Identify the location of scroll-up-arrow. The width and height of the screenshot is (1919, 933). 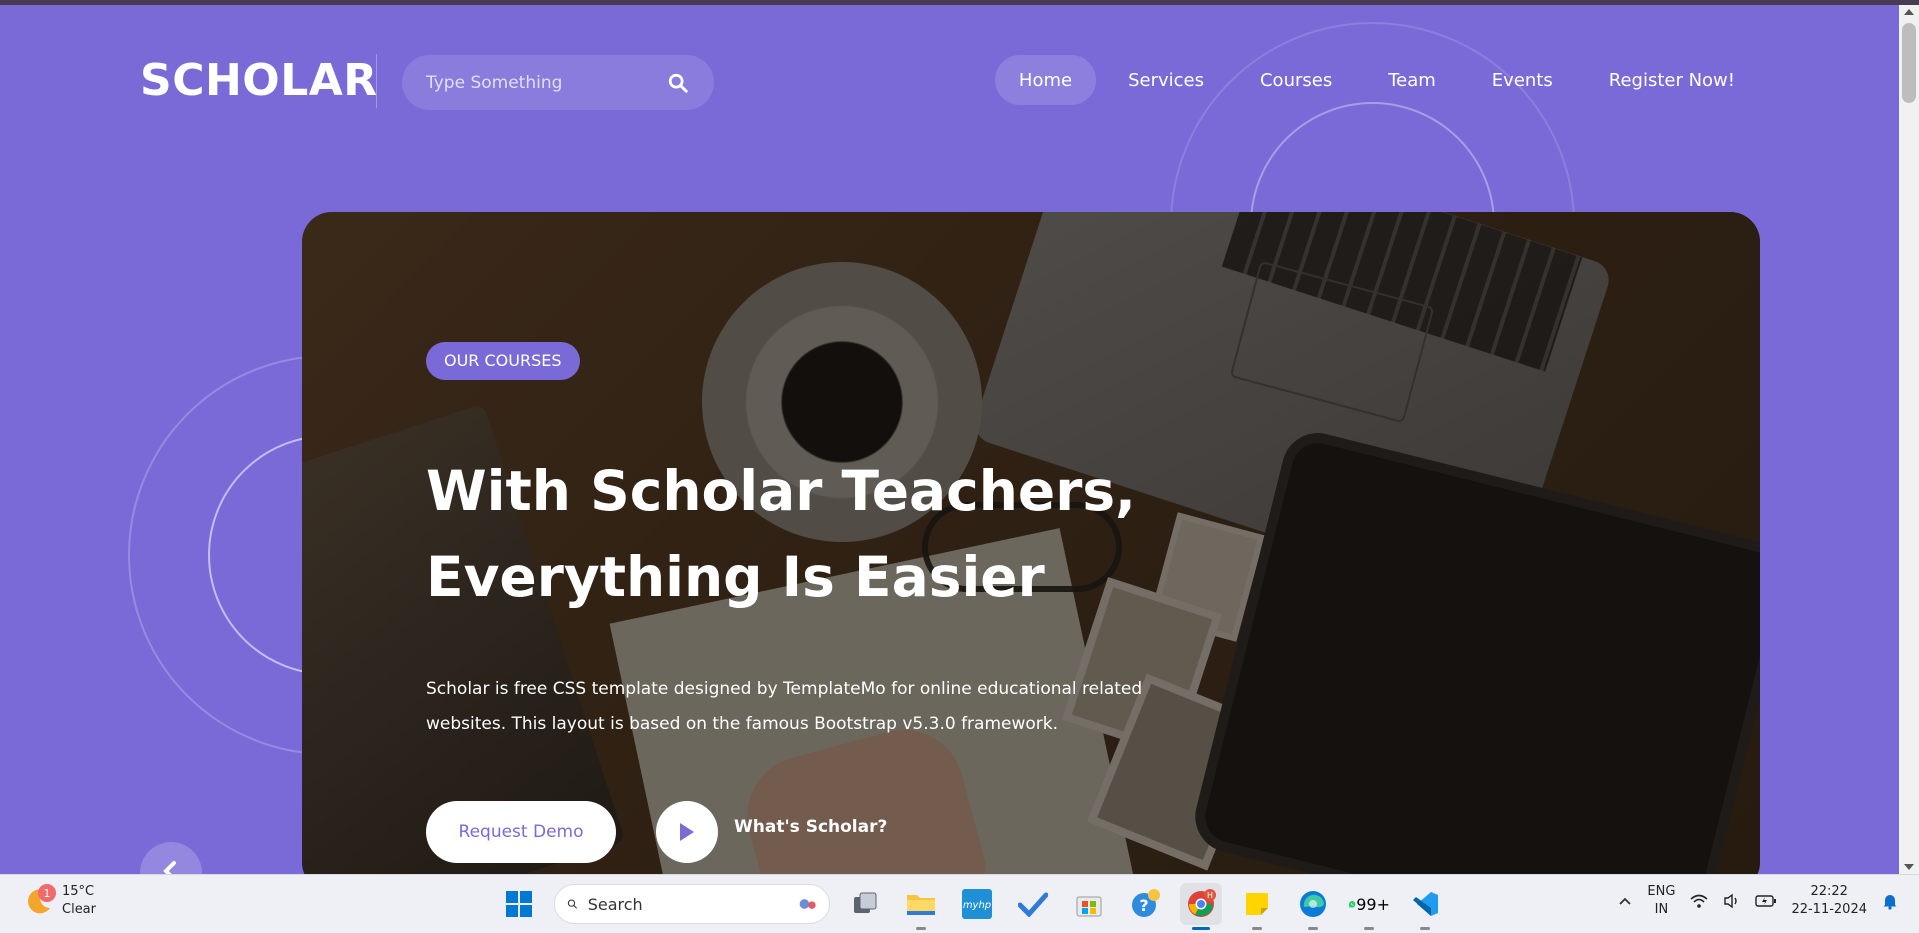
(1909, 12).